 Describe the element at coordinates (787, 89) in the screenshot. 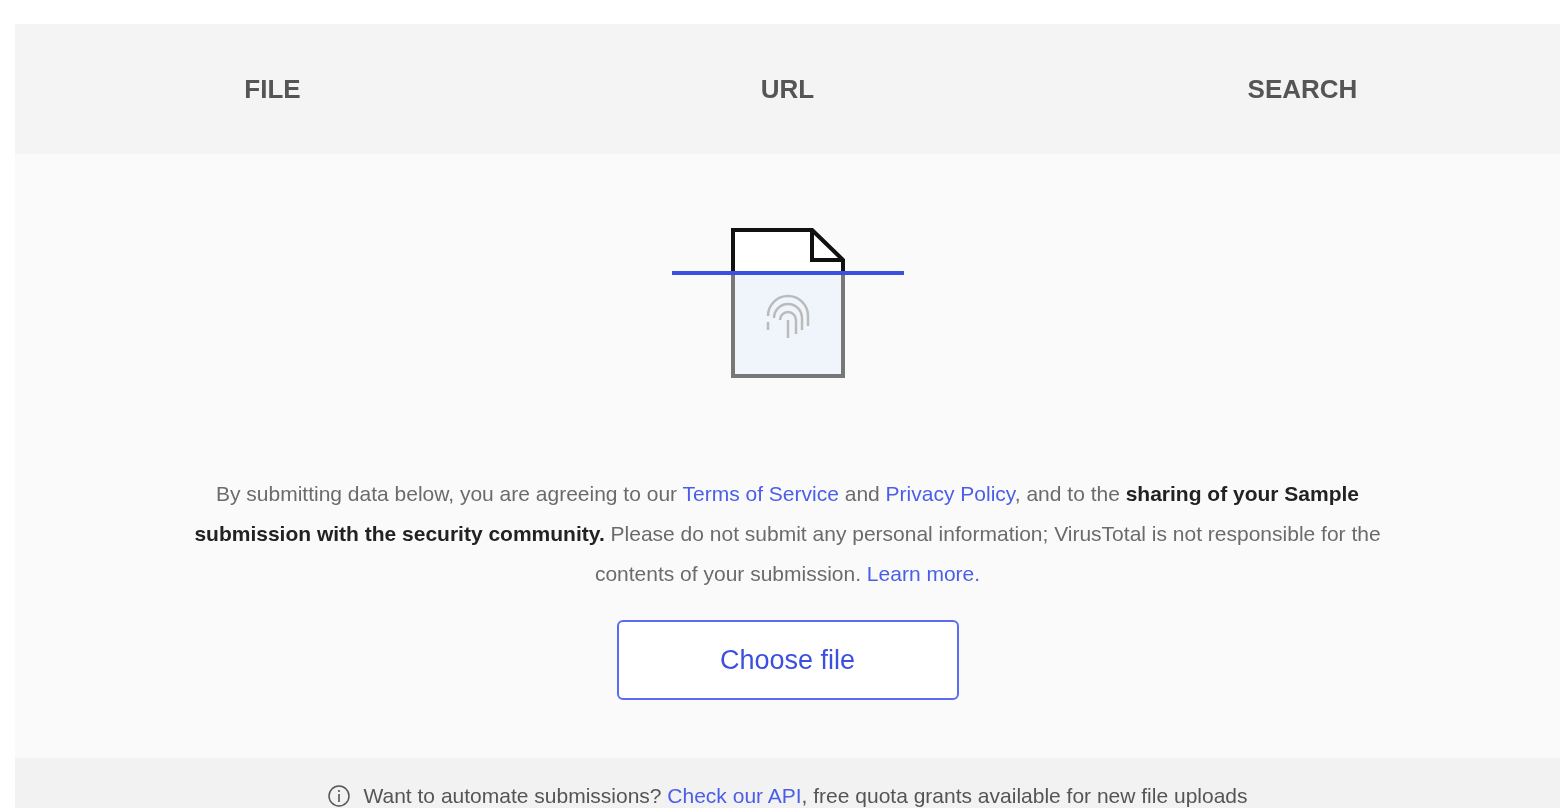

I see `tab: URL` at that location.